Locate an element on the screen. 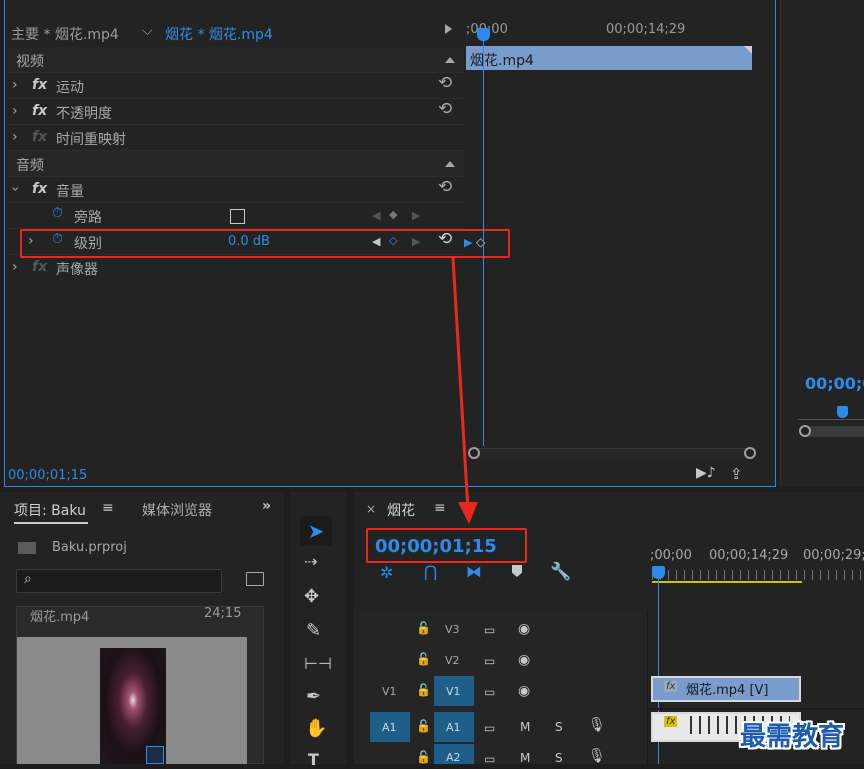  tab-sequence-clip: 烟花 * 烟花.mp4 is located at coordinates (219, 34).